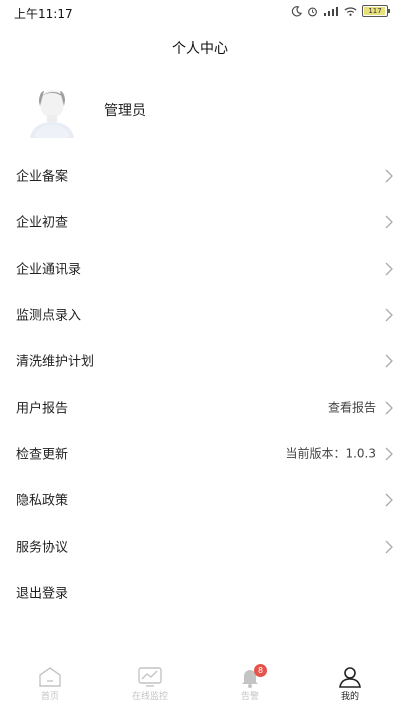 Image resolution: width=400 pixels, height=711 pixels. What do you see at coordinates (125, 111) in the screenshot?
I see `profile-name: 管理员` at bounding box center [125, 111].